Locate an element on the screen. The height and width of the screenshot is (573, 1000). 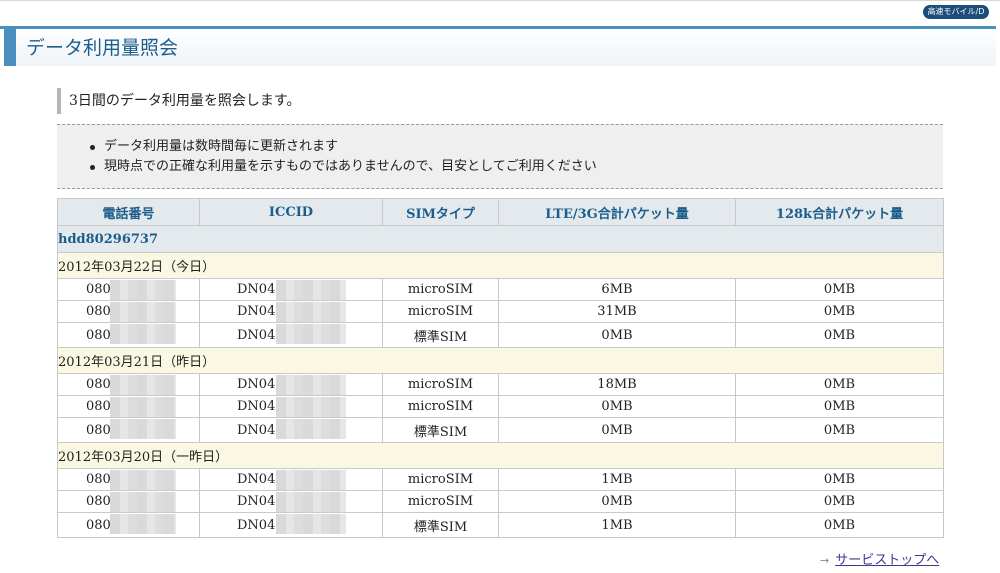
table-row: 080- DN040 microSIM 0MB 0MB is located at coordinates (500, 501).